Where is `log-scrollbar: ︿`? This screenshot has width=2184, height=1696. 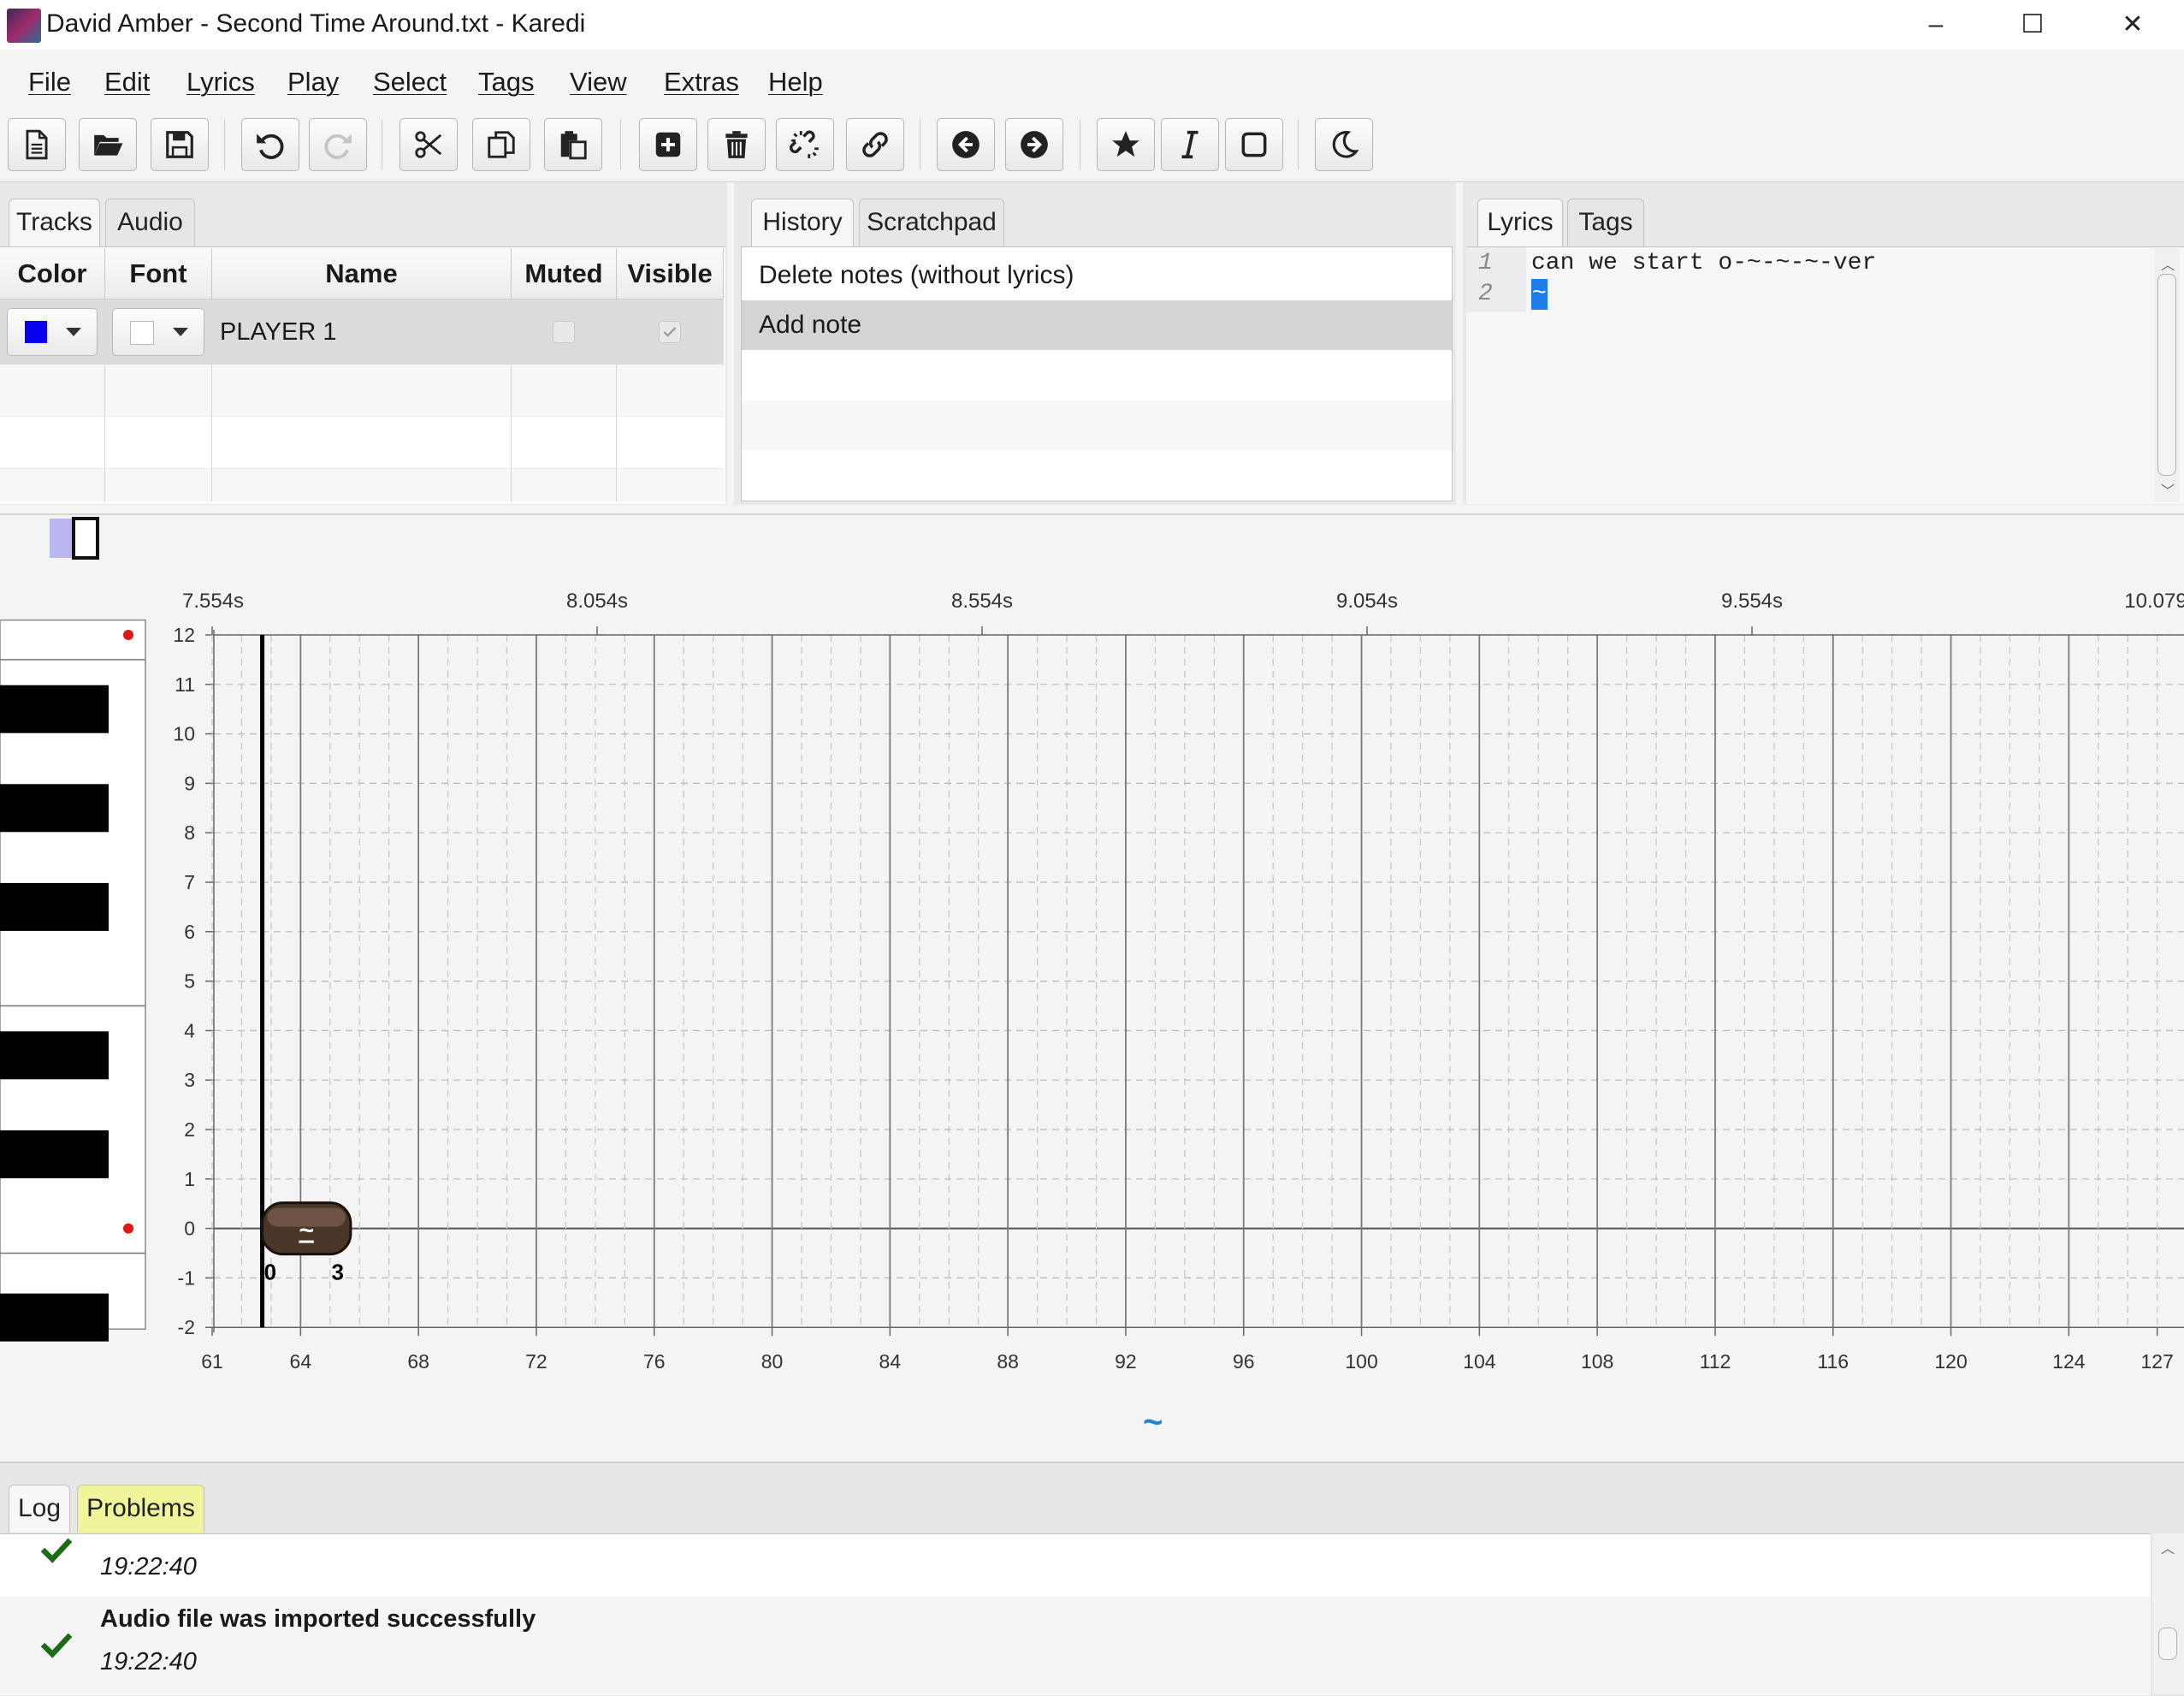 log-scrollbar: ︿ is located at coordinates (2168, 1613).